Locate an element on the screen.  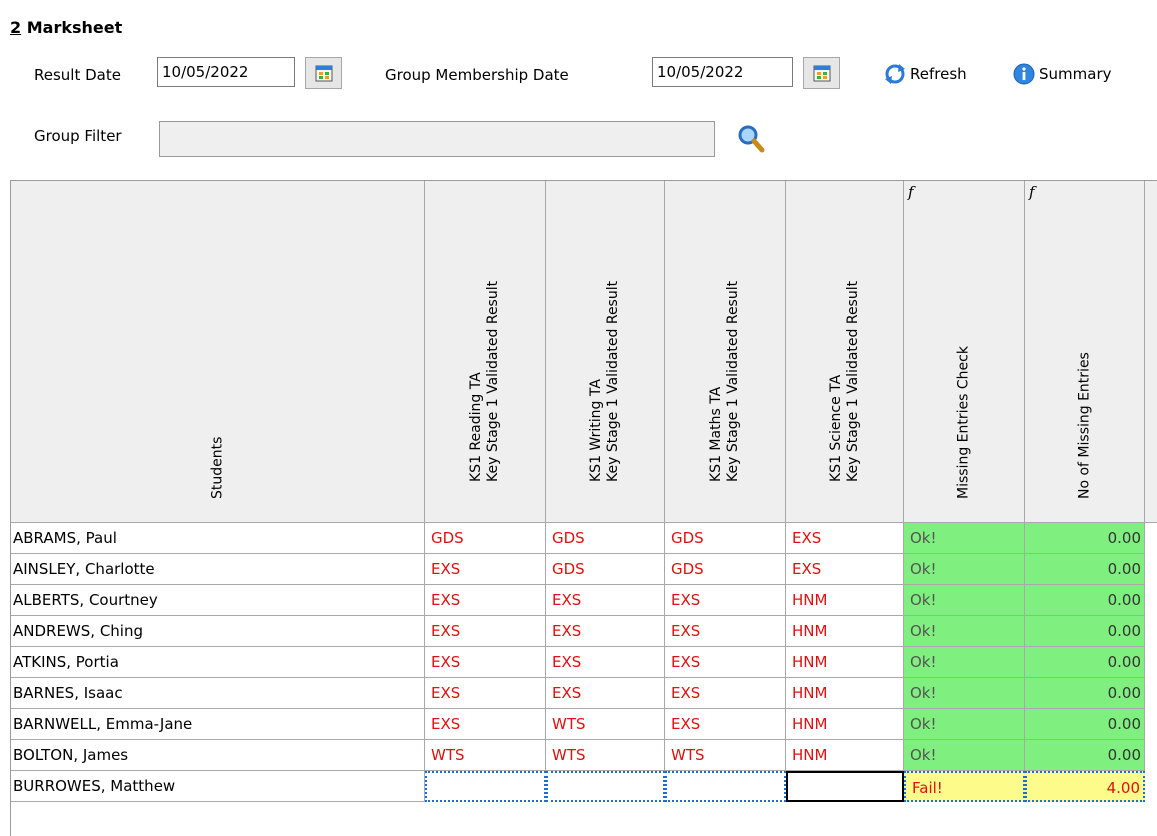
info-icon is located at coordinates (1024, 74).